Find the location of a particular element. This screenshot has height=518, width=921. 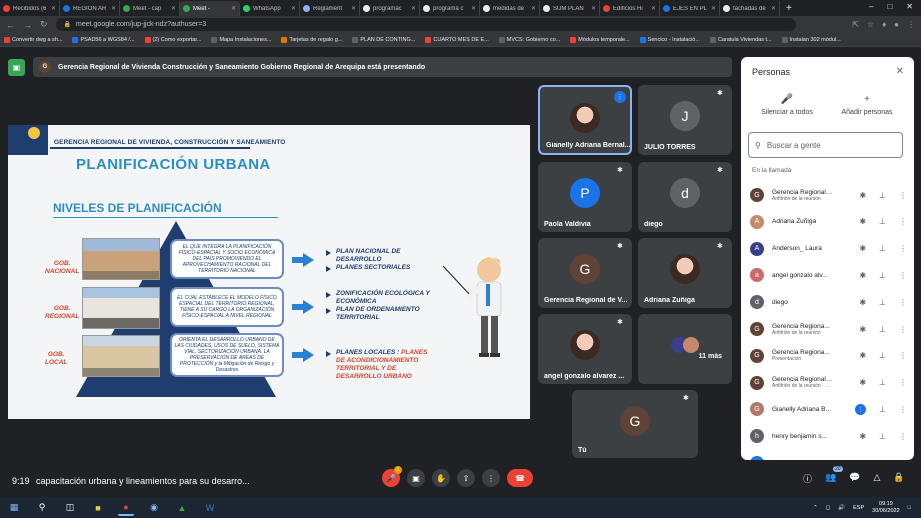

volume-icon: 🔊 is located at coordinates (841, 508).